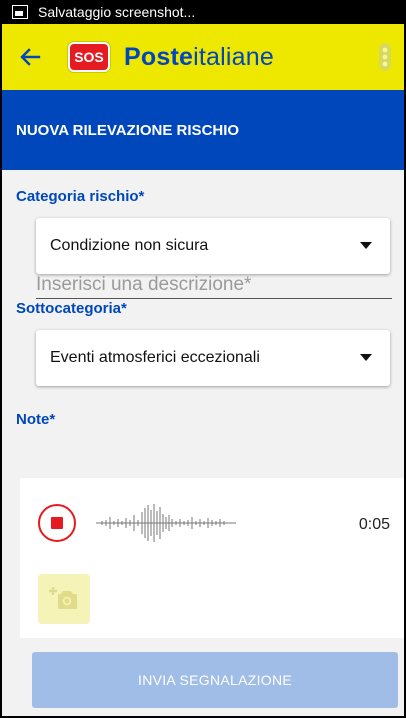 This screenshot has width=406, height=718. What do you see at coordinates (80, 196) in the screenshot?
I see `categoria-label: Categoria rischio*` at bounding box center [80, 196].